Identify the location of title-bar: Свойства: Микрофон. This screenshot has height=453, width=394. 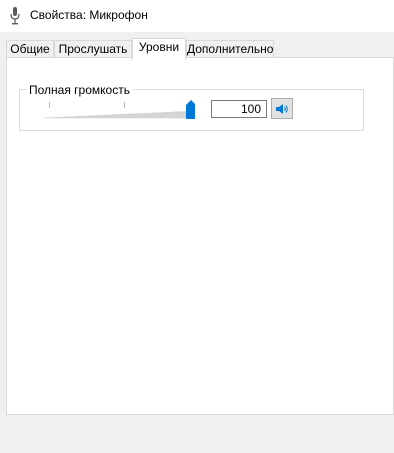
(197, 16).